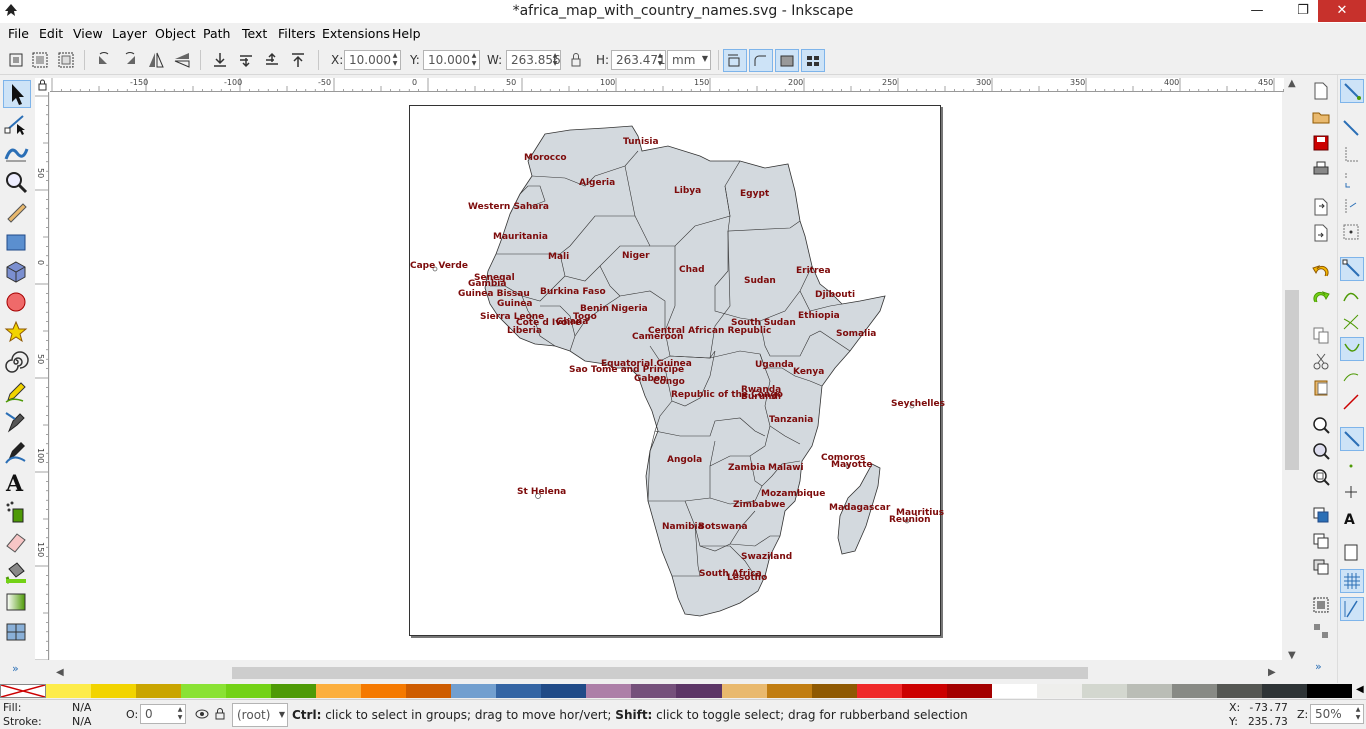 The width and height of the screenshot is (1366, 729). Describe the element at coordinates (17, 573) in the screenshot. I see `paint-bucket-tool-icon` at that location.